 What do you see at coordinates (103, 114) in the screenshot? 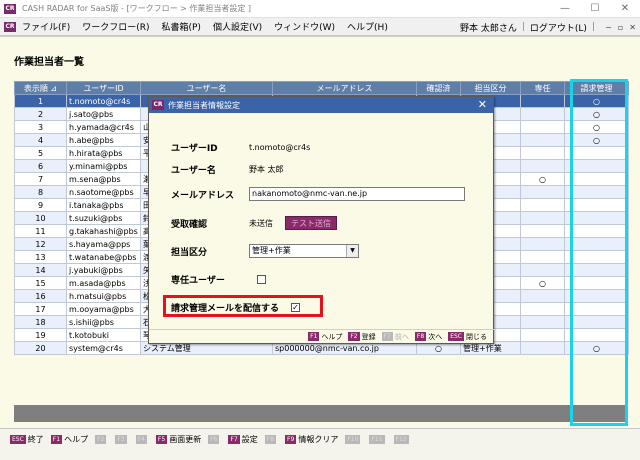
I see `cell-user-id: j.sato@pbs` at bounding box center [103, 114].